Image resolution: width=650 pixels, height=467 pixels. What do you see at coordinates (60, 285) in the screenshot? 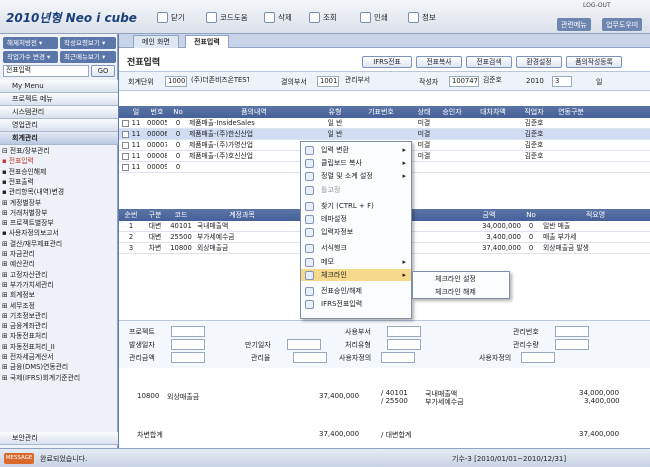
I see `tree-item: ⊞ 부가가치세관리` at bounding box center [60, 285].